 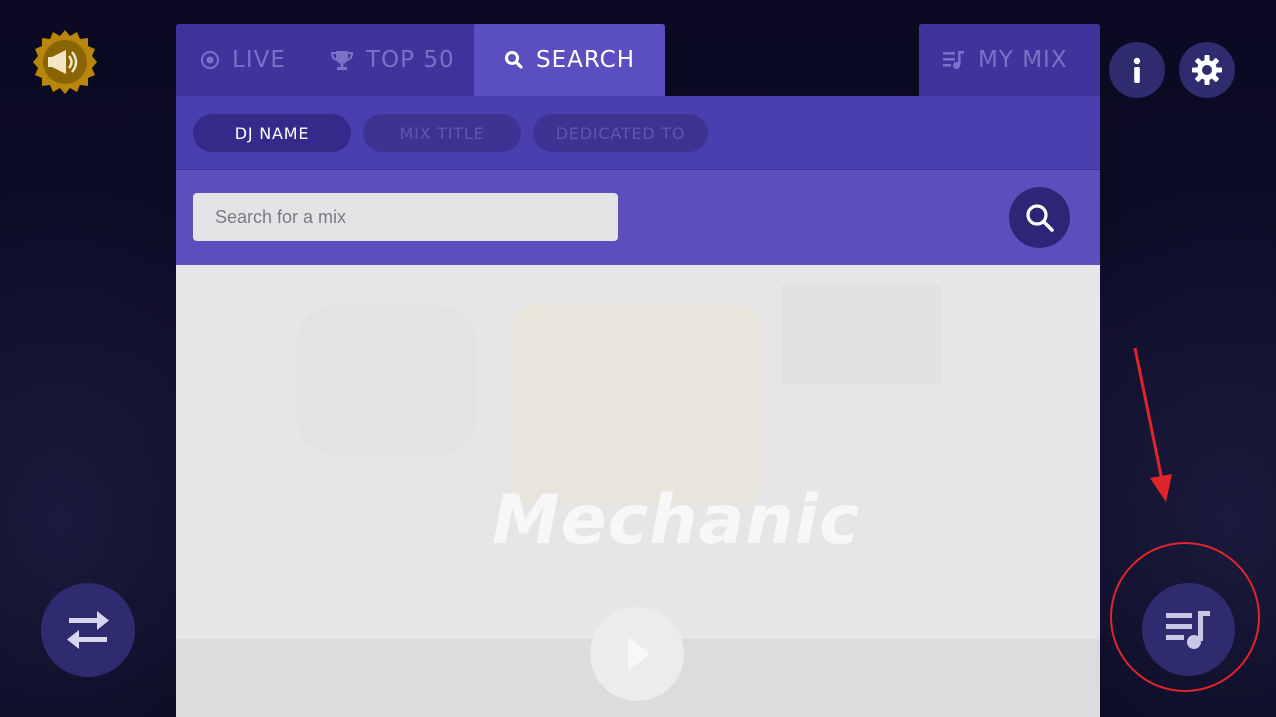 I want to click on search-bar, so click(x=638, y=217).